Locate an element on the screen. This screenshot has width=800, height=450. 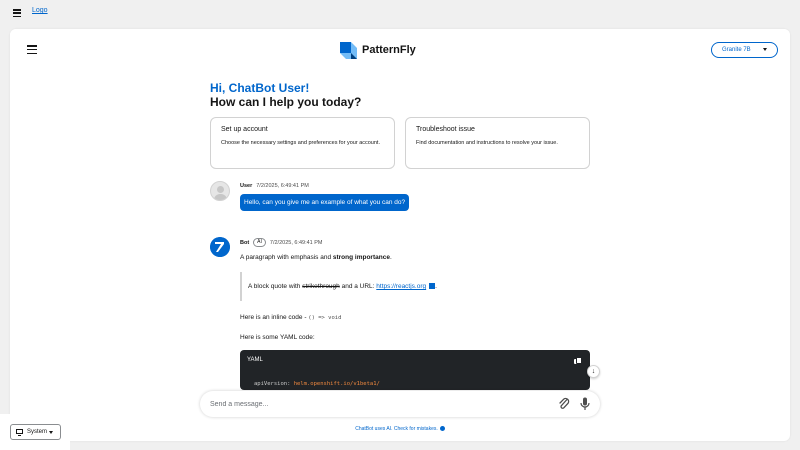
info-icon is located at coordinates (442, 428).